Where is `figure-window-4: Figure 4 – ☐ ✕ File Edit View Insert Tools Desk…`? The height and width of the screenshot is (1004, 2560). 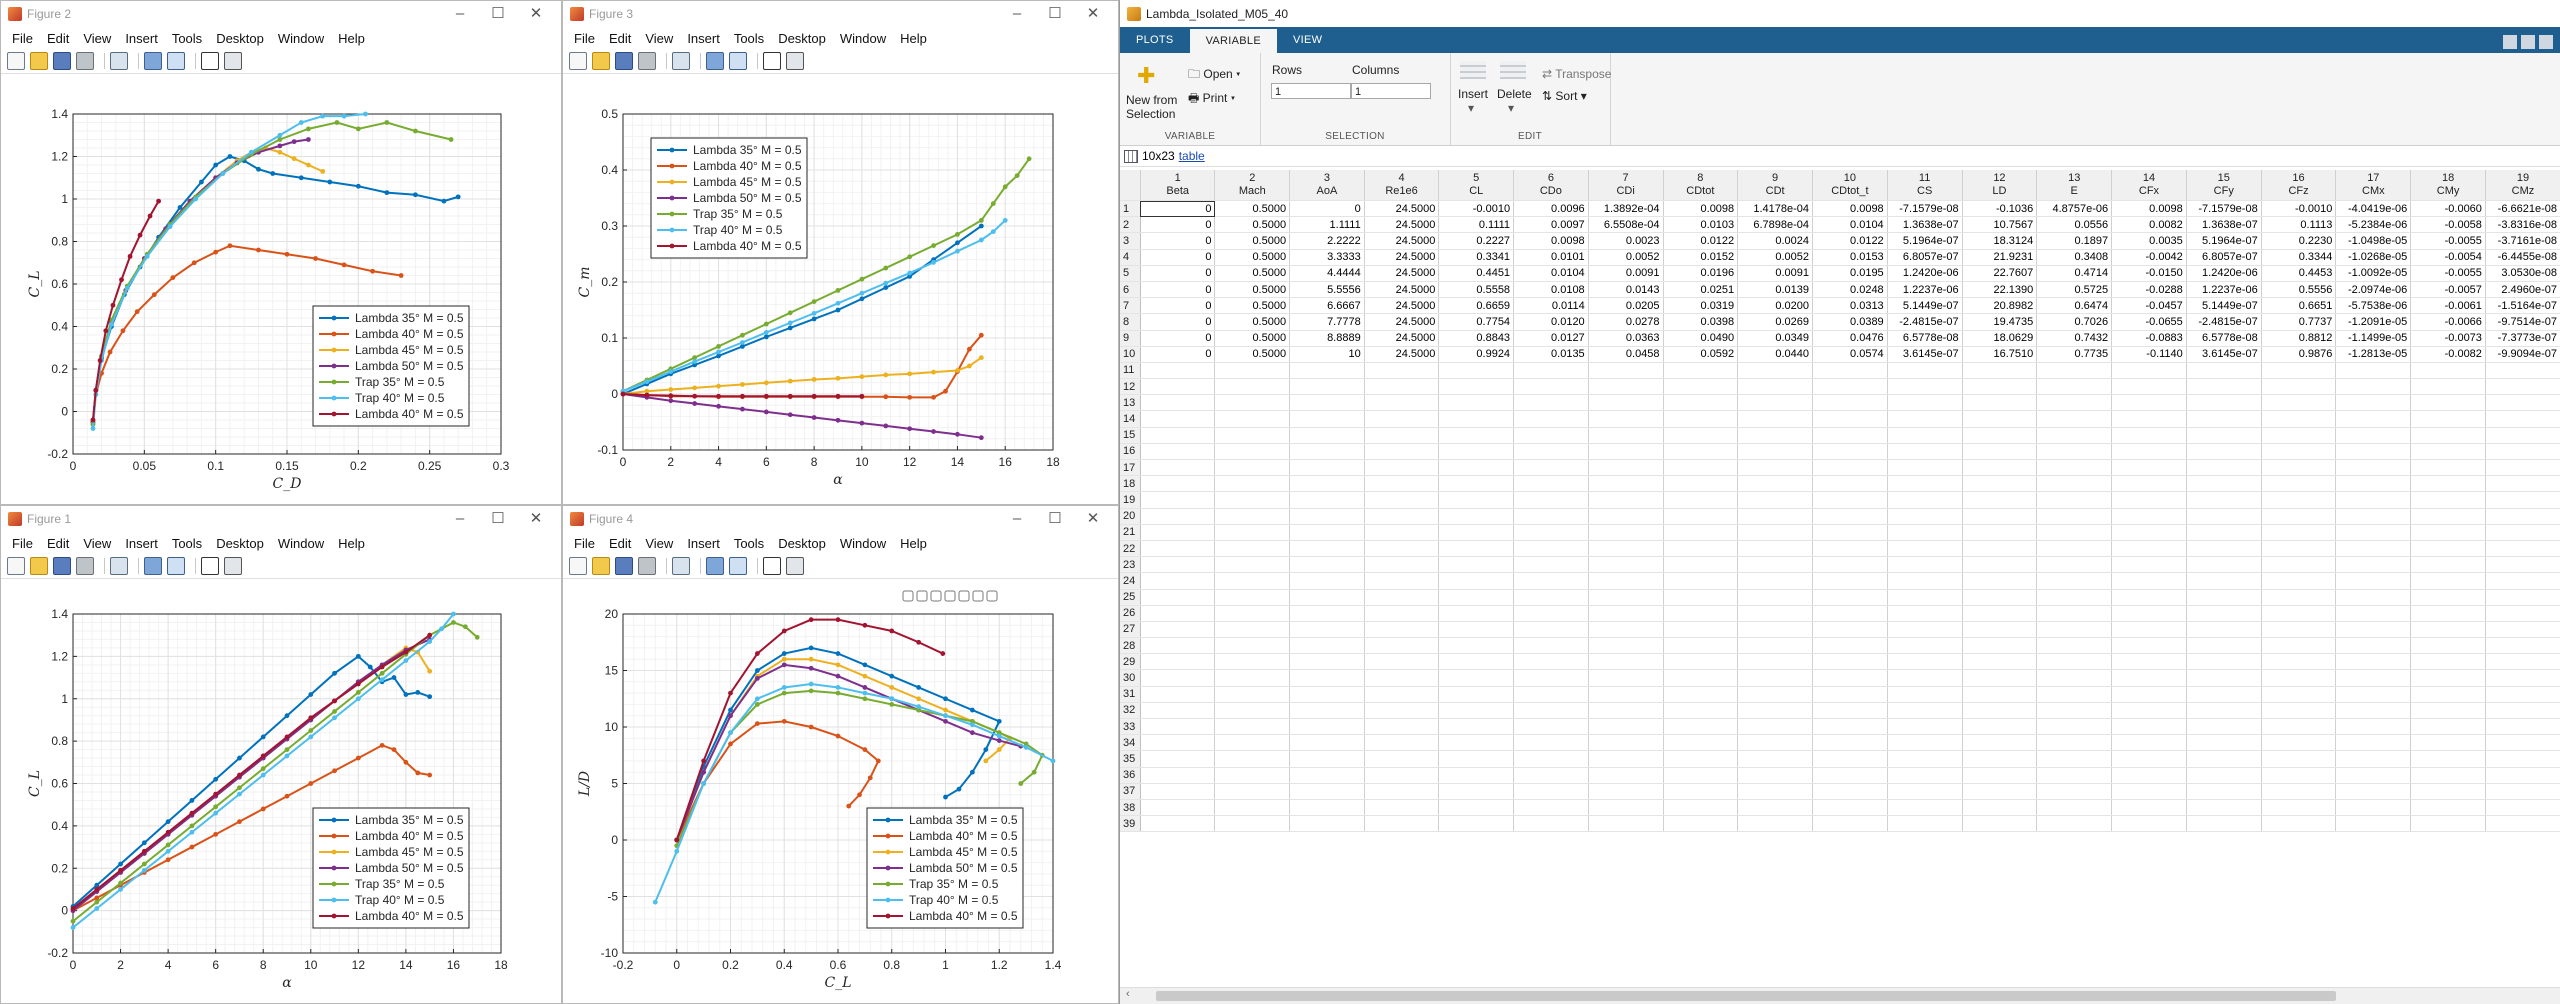
figure-window-4: Figure 4 – ☐ ✕ File Edit View Insert Tools Desk… is located at coordinates (840, 754).